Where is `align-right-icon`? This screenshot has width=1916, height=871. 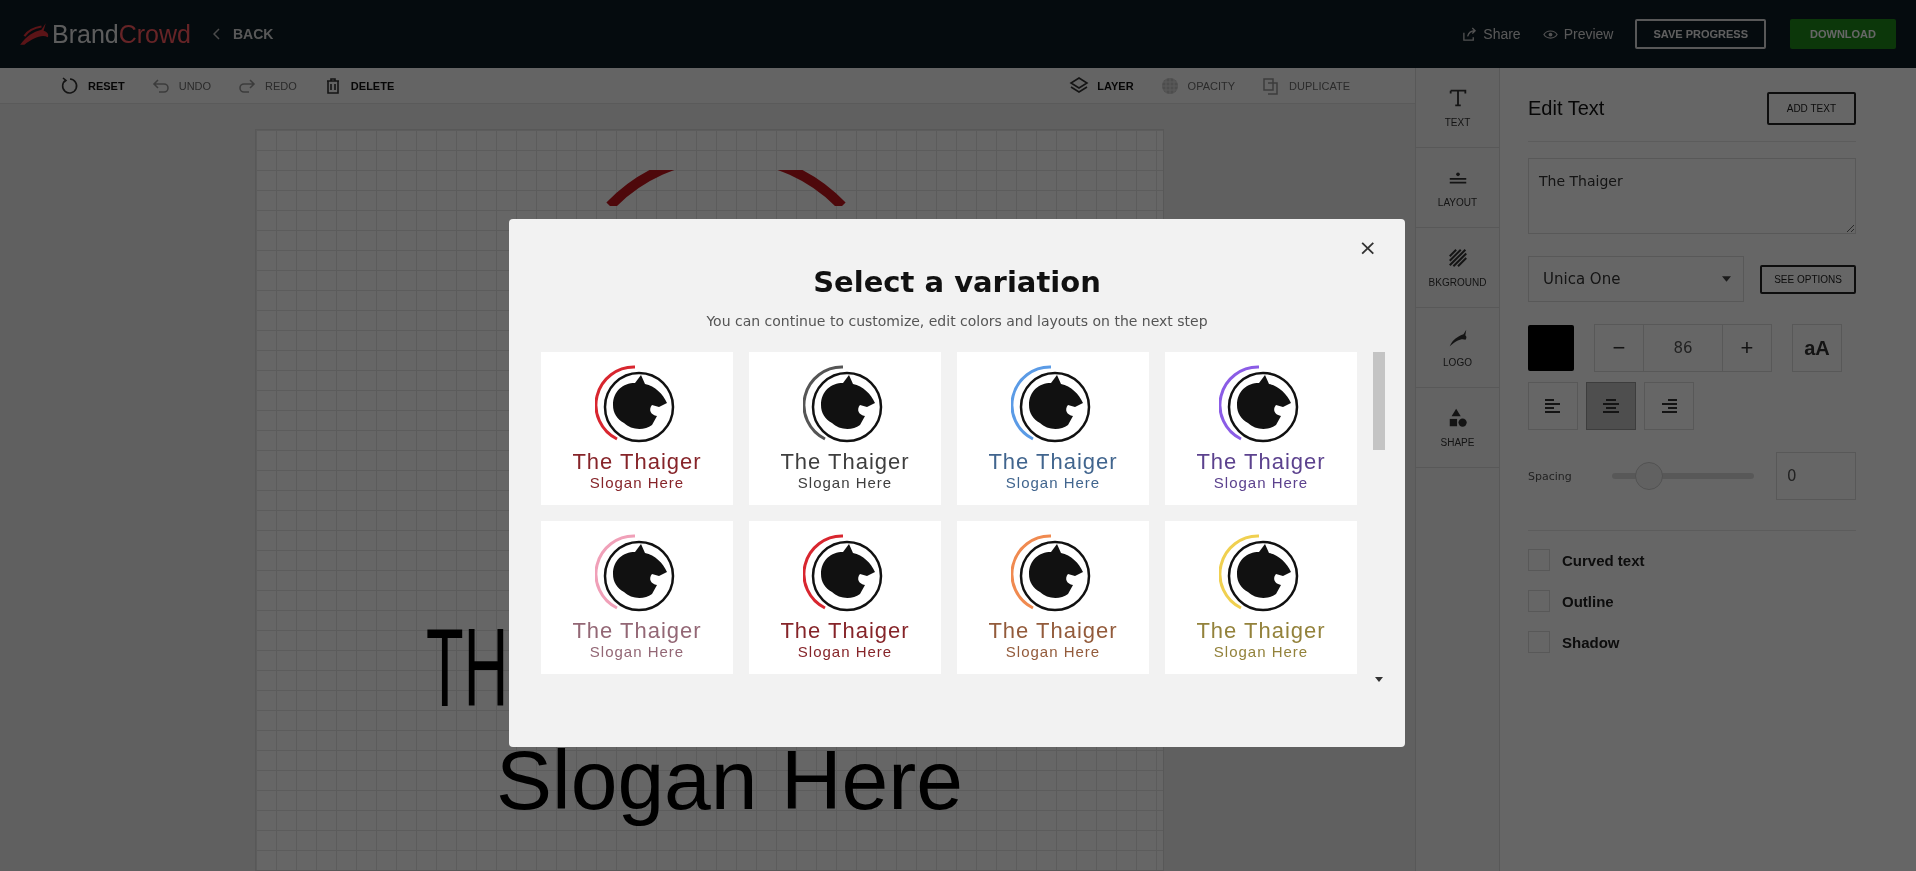 align-right-icon is located at coordinates (1669, 406).